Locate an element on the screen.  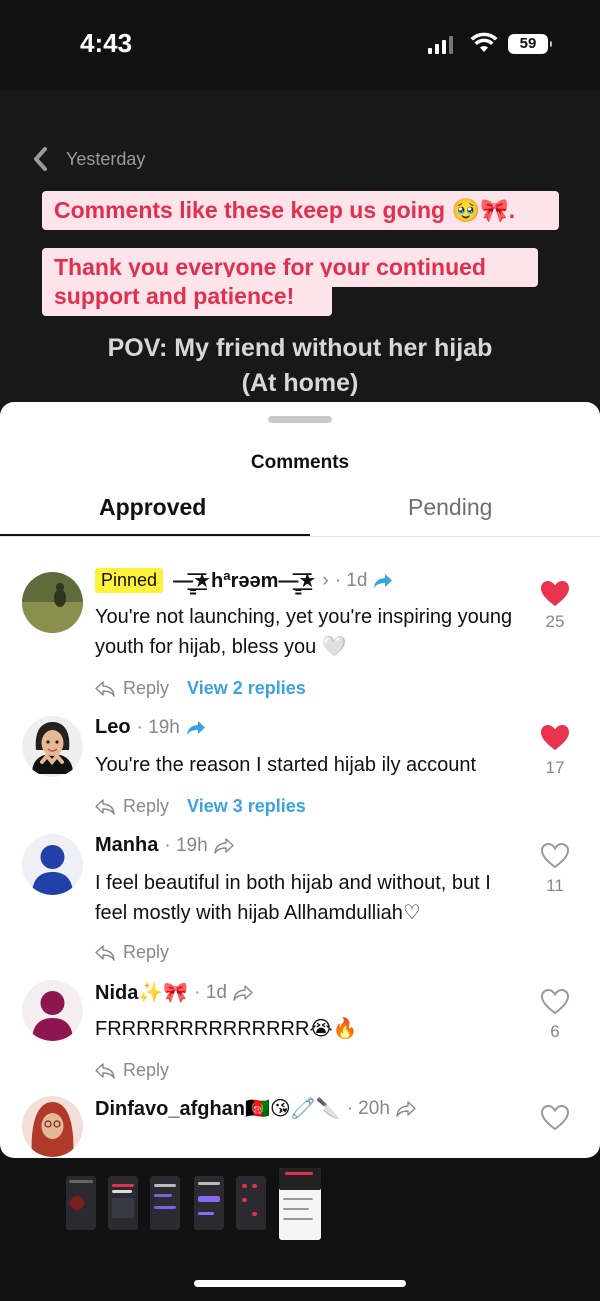
sheet-drag-handle is located at coordinates (300, 419).